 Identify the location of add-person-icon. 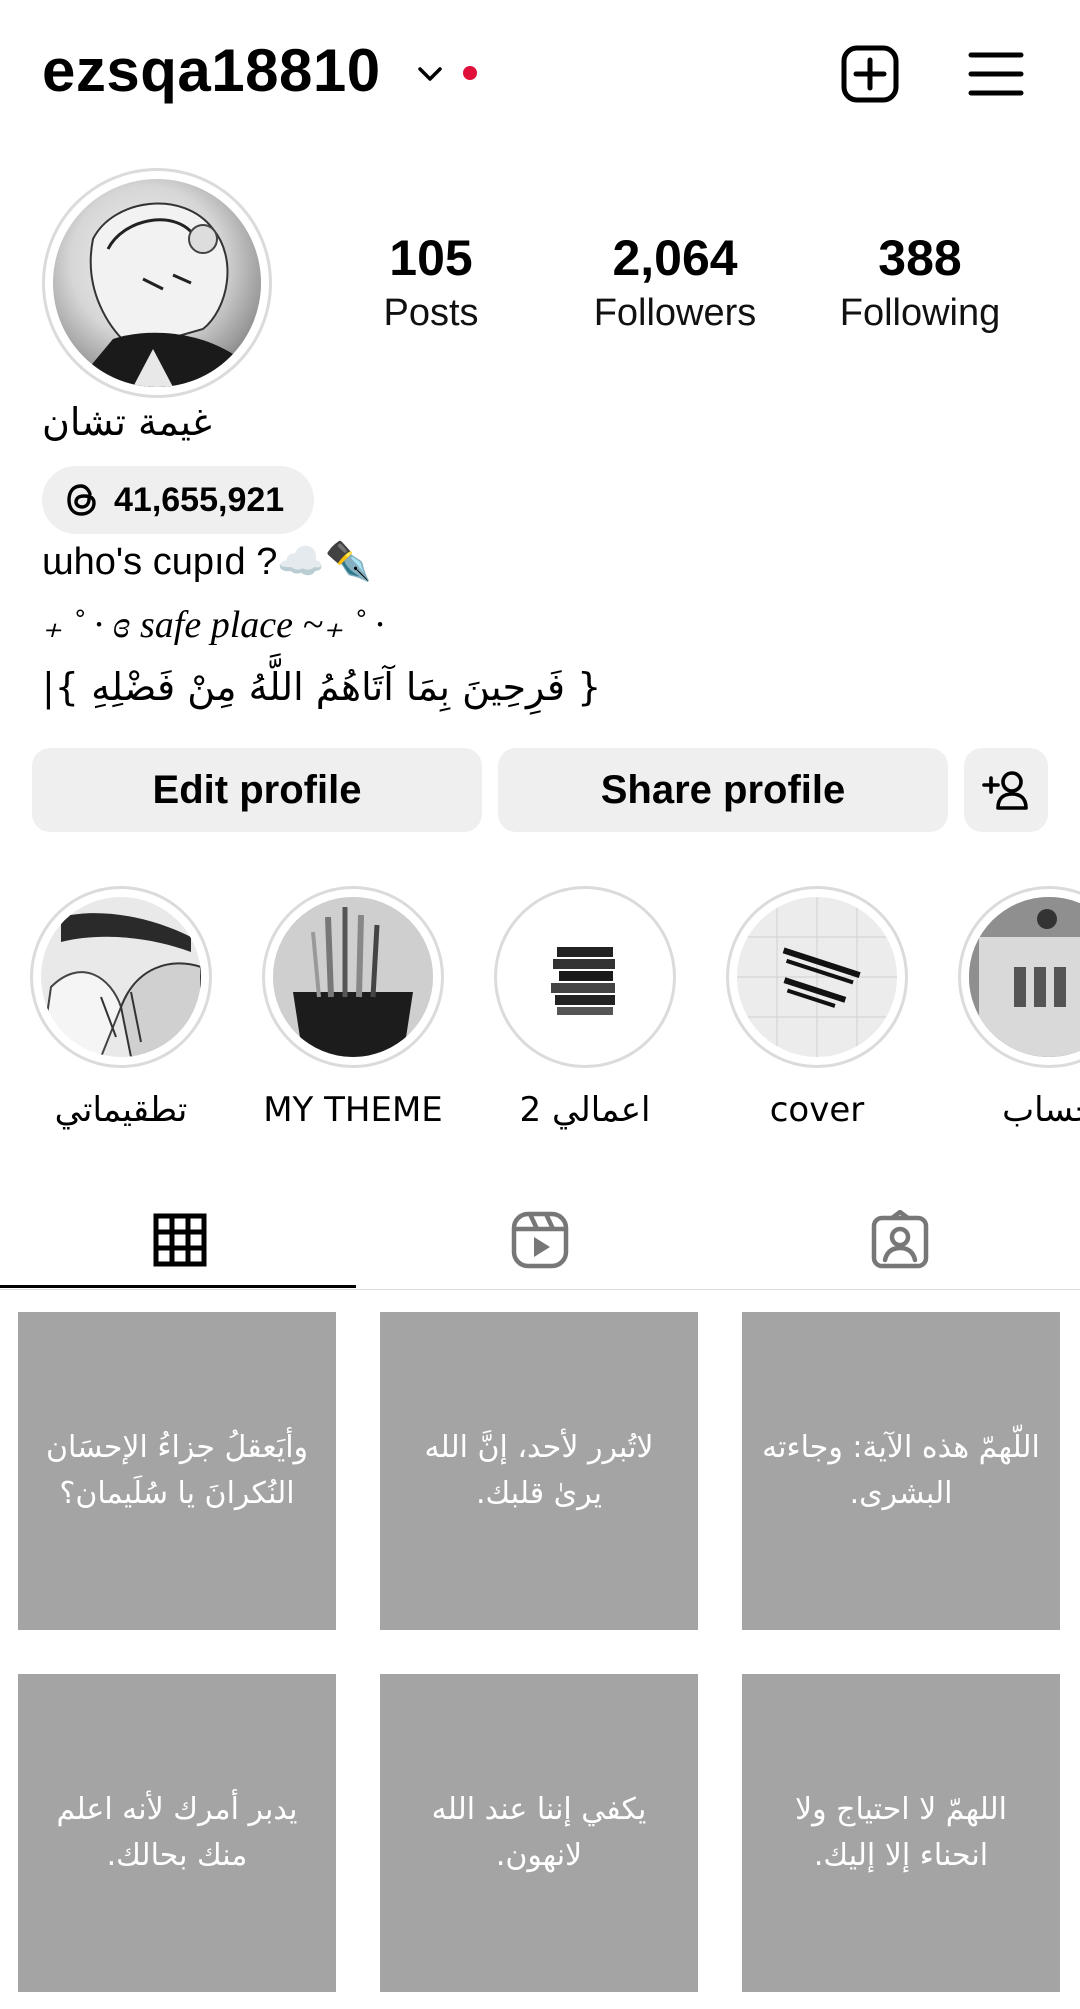
(1005, 790).